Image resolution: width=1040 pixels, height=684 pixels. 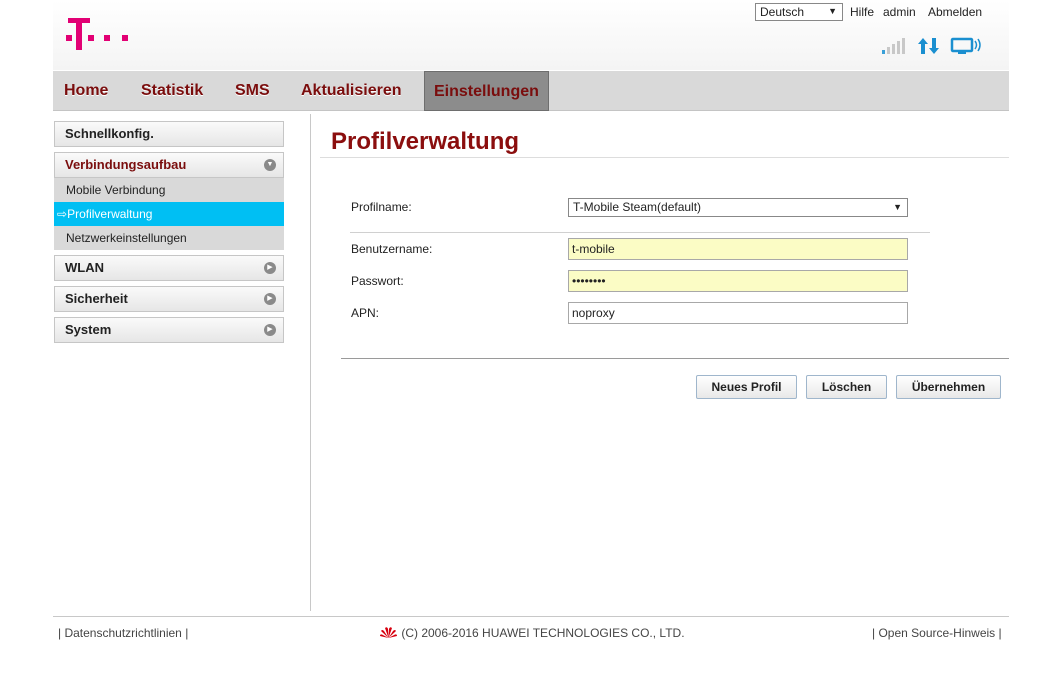 What do you see at coordinates (531, 616) in the screenshot?
I see `footer-divider` at bounding box center [531, 616].